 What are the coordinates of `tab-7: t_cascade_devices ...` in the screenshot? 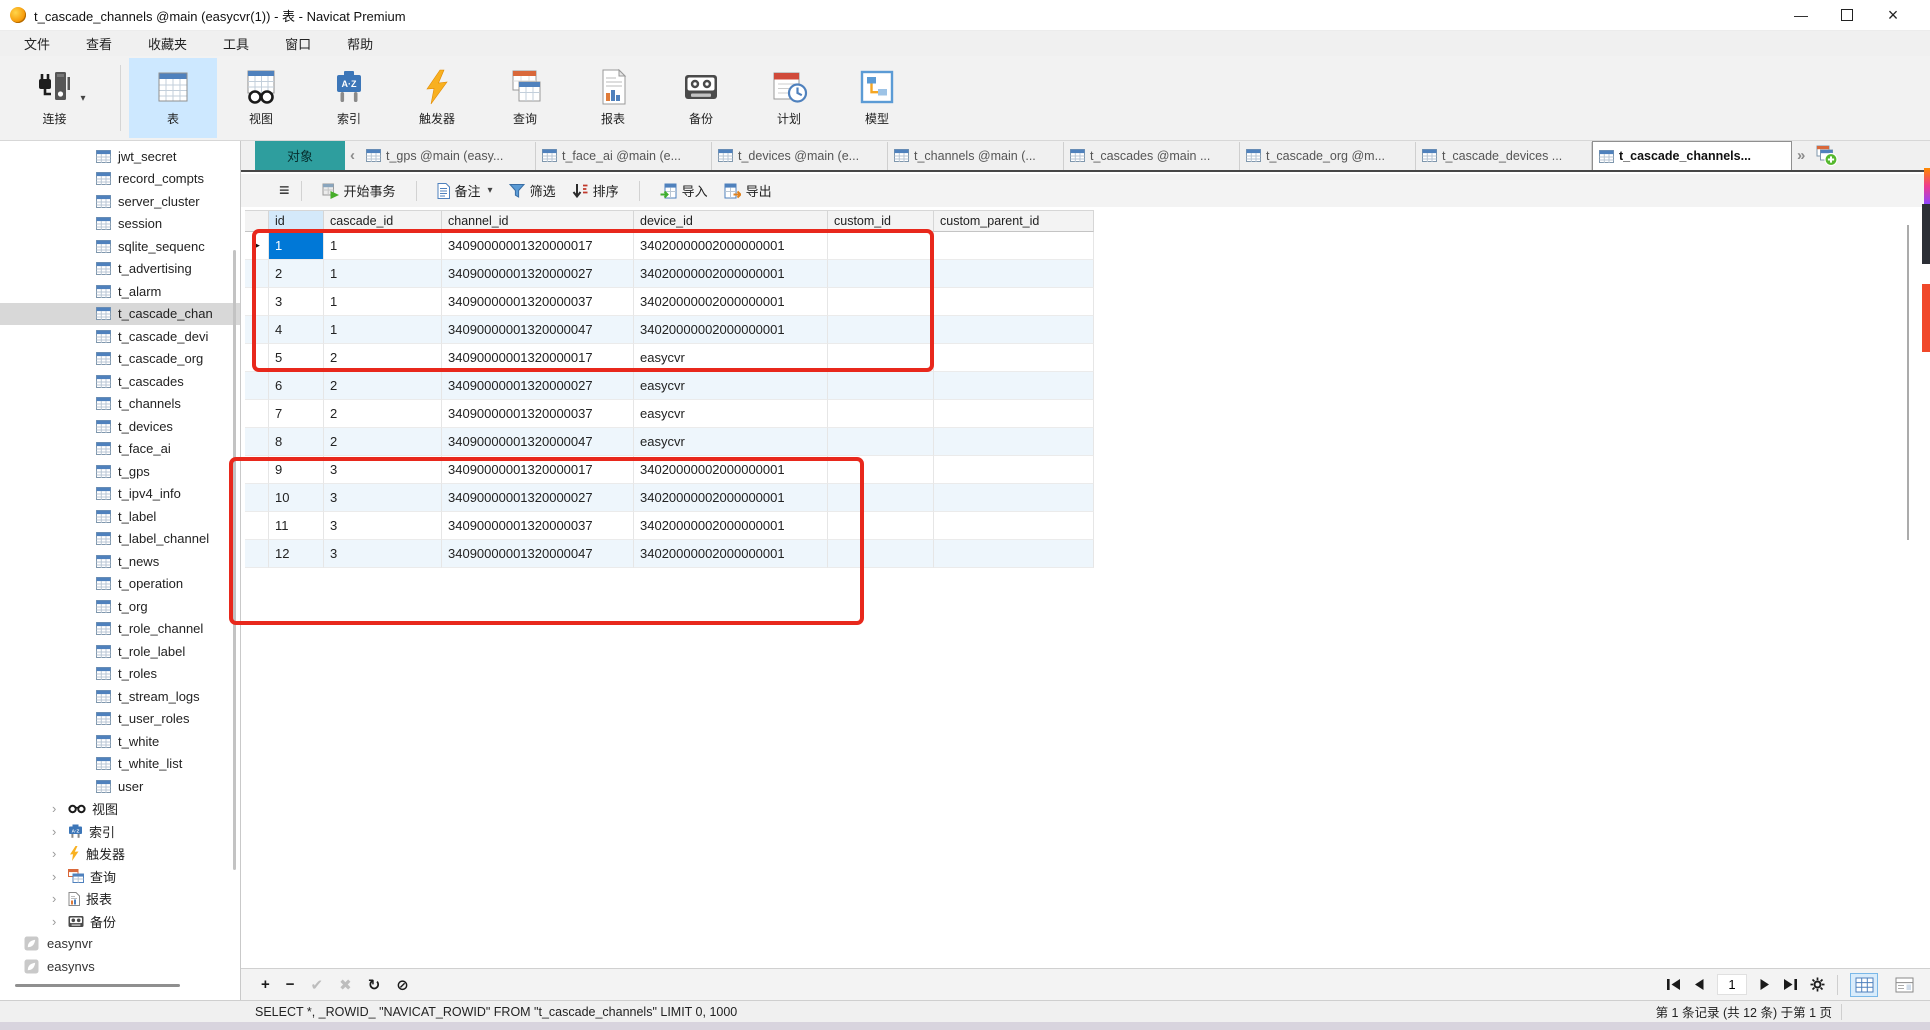 It's located at (1504, 155).